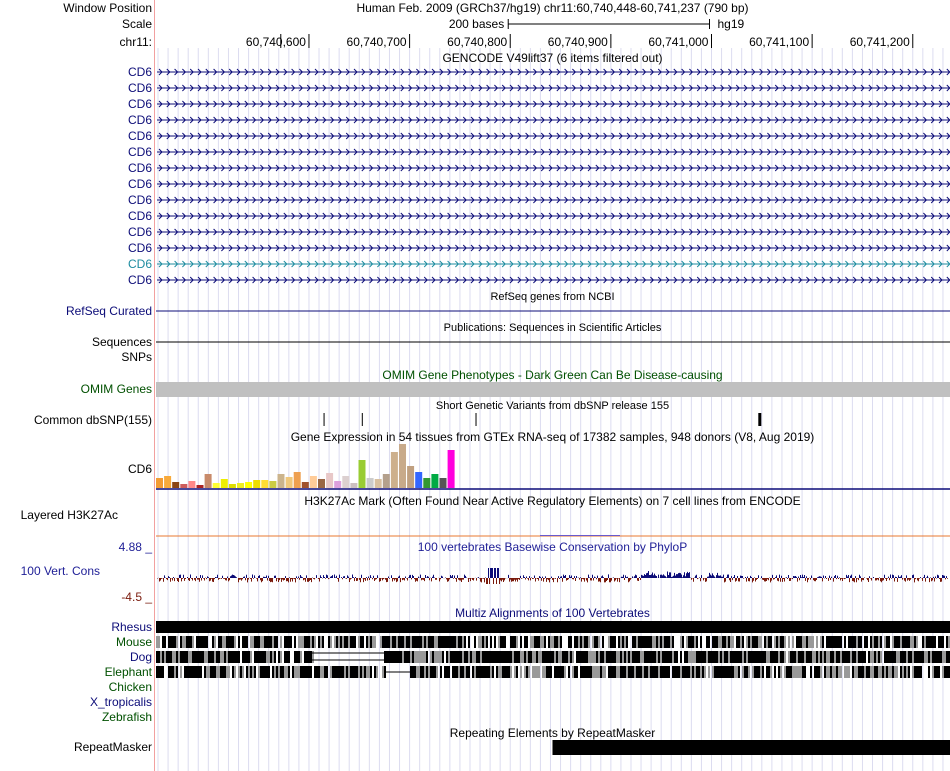  I want to click on repeatmasker-track-title: Repeating Elements by RepeatMasker, so click(552, 733).